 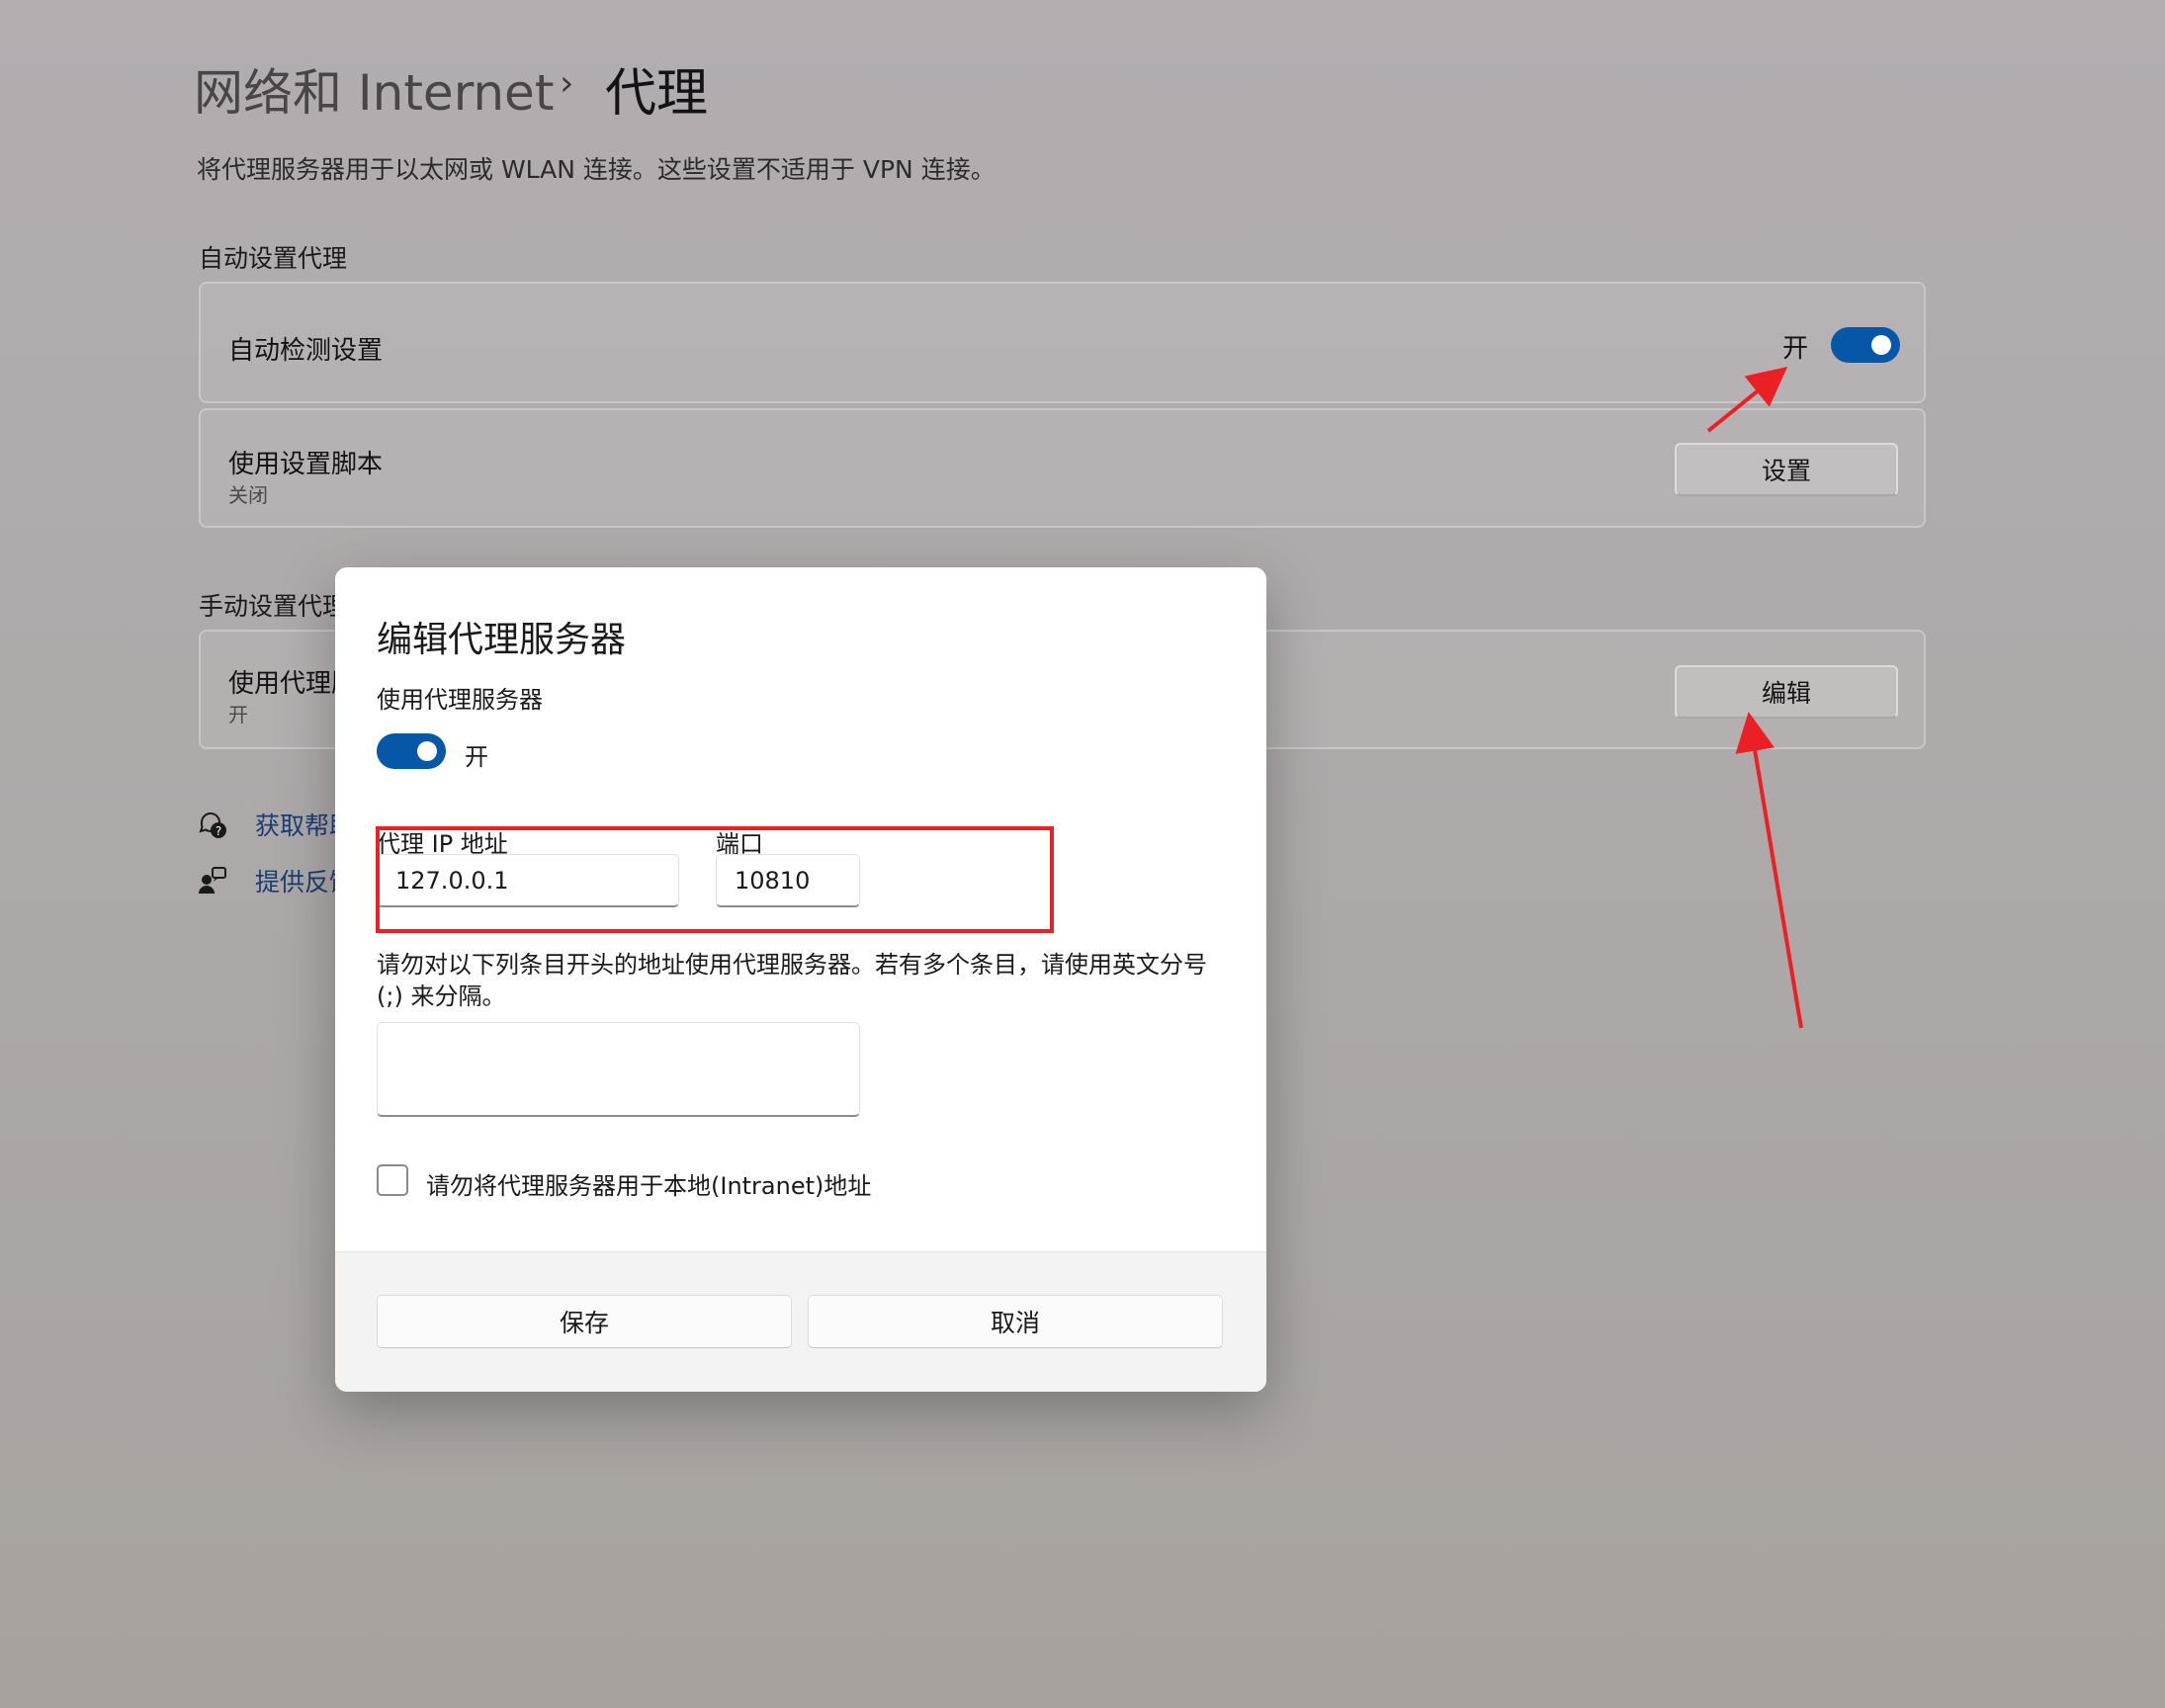 I want to click on arrow-to-toggle, so click(x=1747, y=400).